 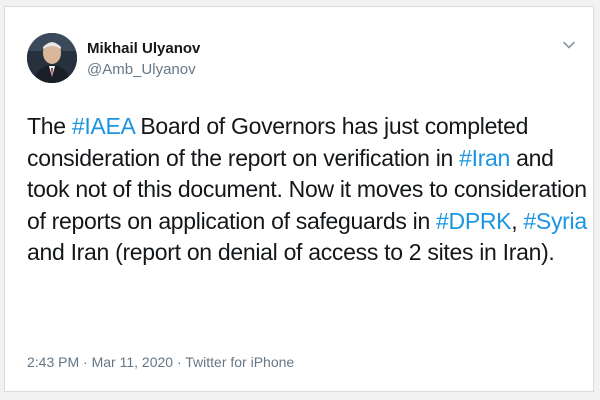 I want to click on avatar, so click(x=52, y=58).